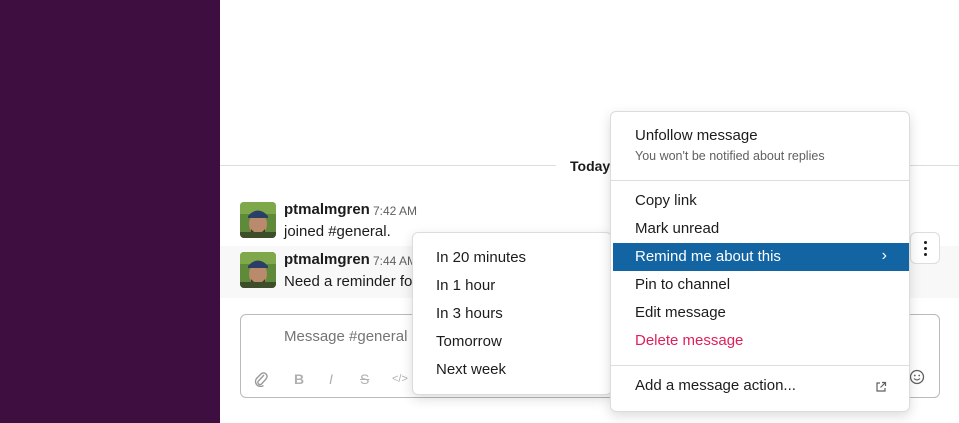 This screenshot has width=959, height=423. Describe the element at coordinates (395, 261) in the screenshot. I see `message-timestamp: 7:44 AM` at that location.